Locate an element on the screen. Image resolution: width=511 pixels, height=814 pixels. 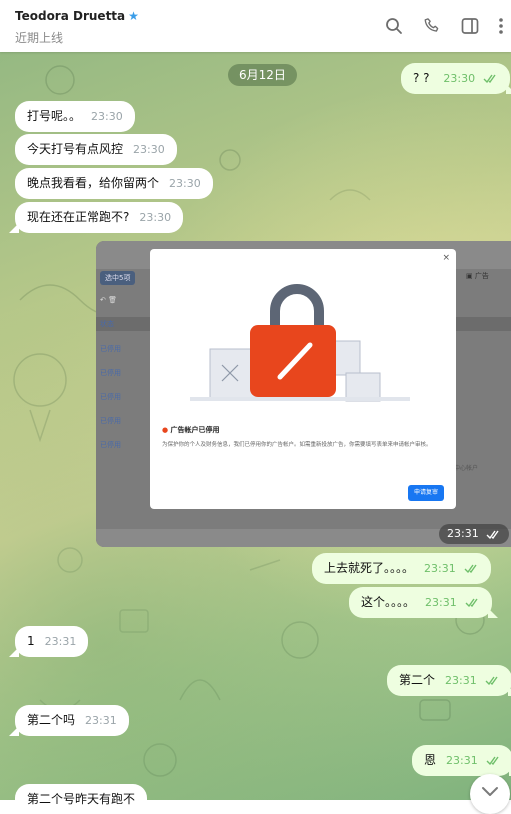
message-out: 这个。。。。 23:31 is located at coordinates (423, 602).